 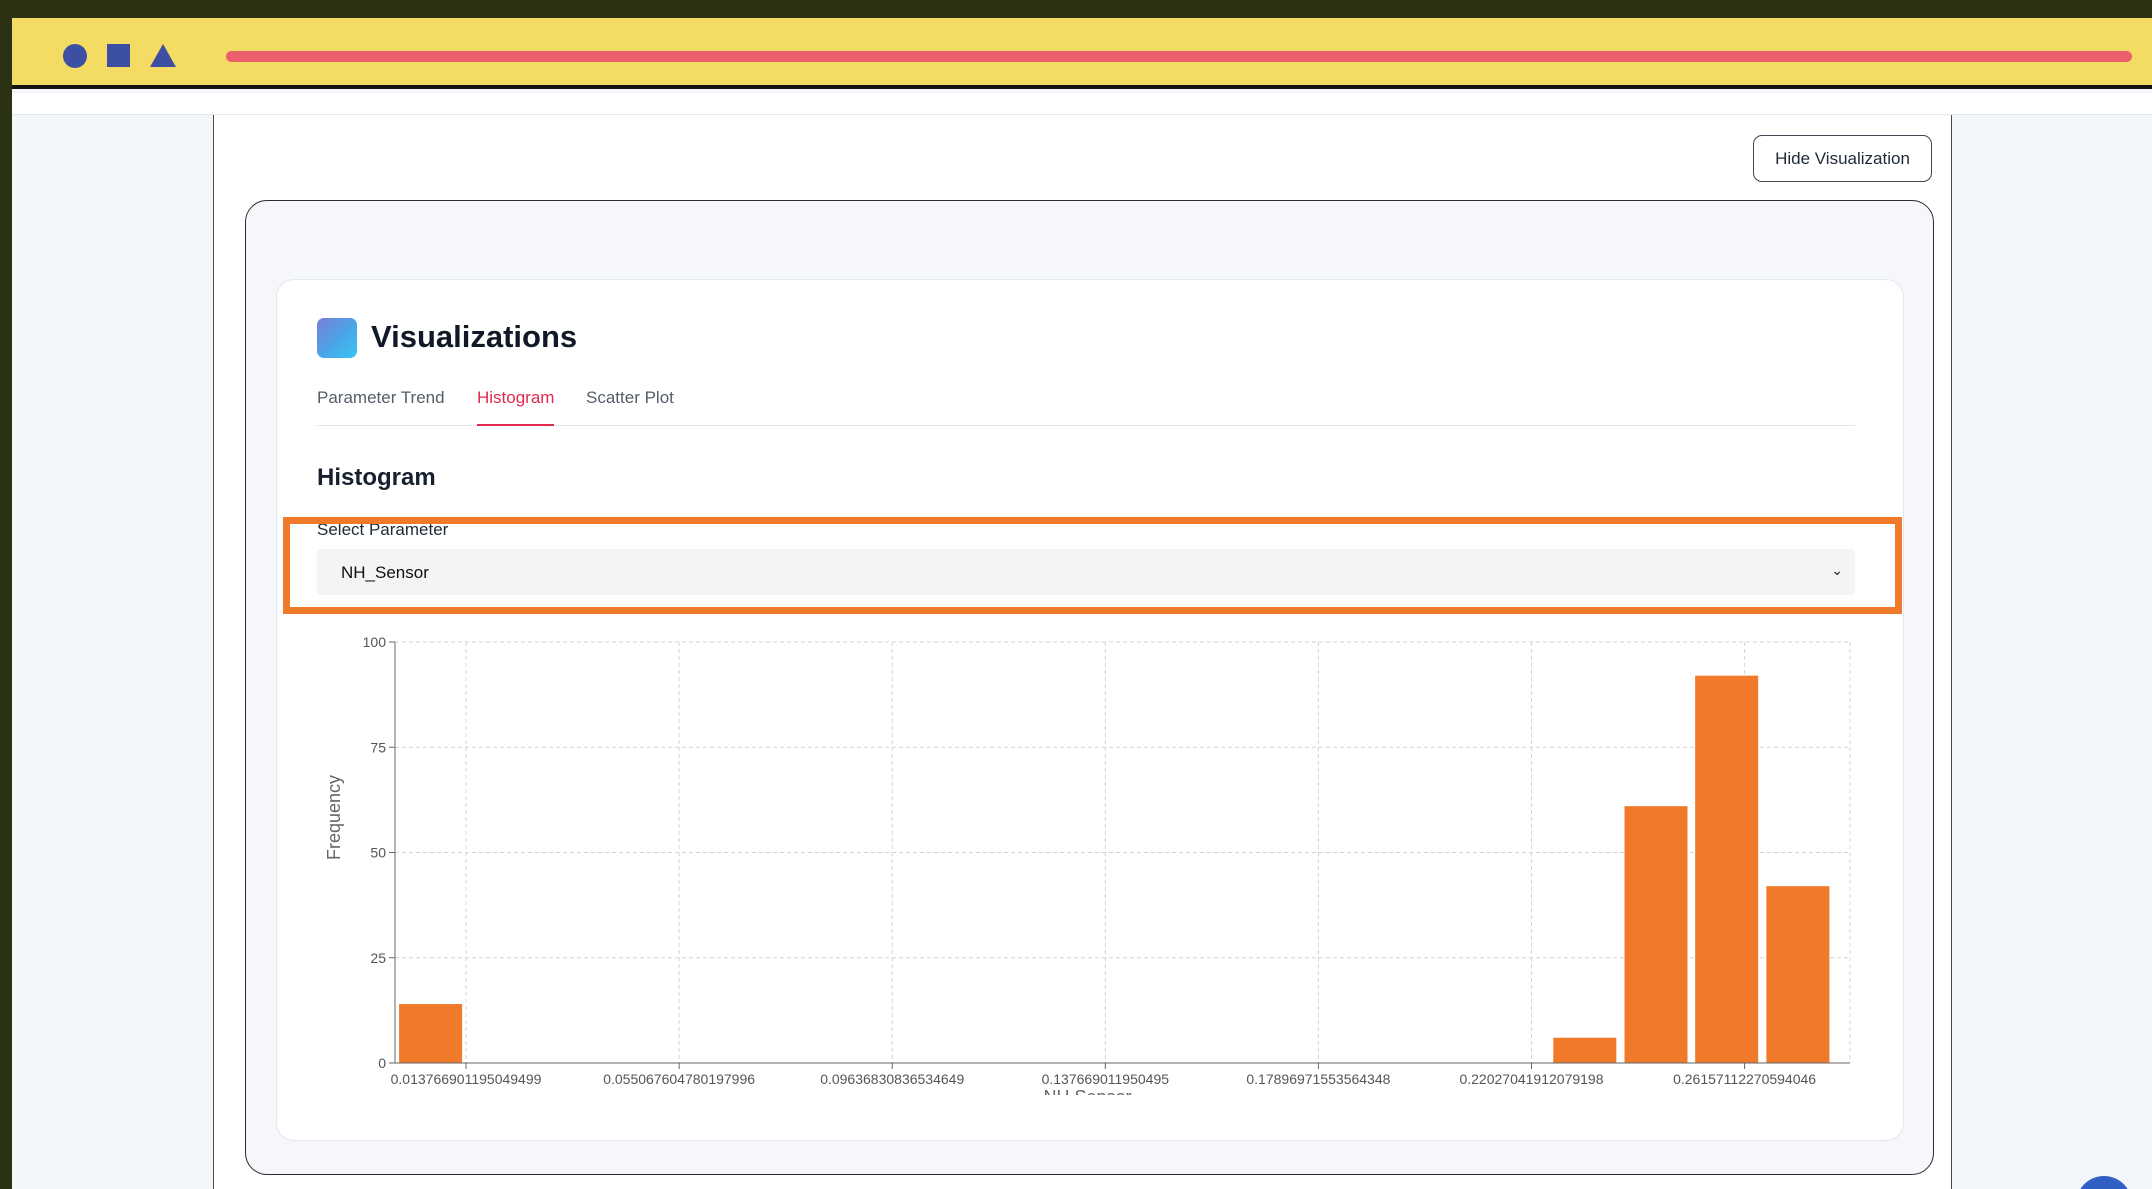 I want to click on y-tick-label: 50, so click(x=378, y=853).